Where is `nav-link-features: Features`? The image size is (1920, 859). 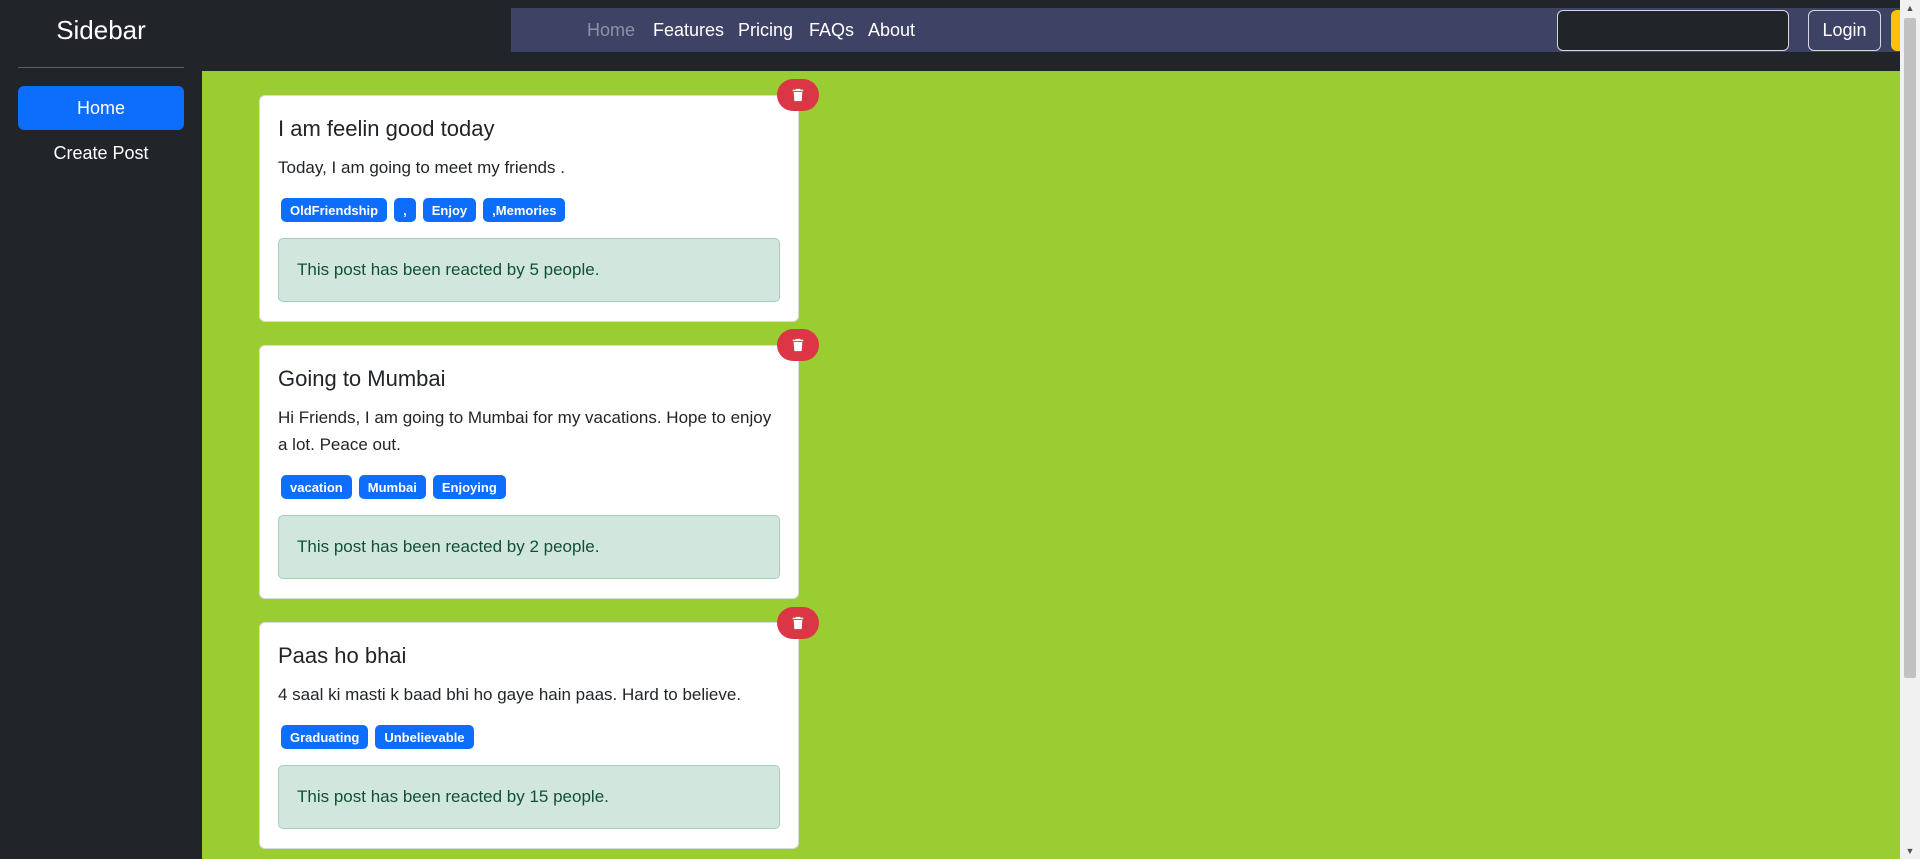
nav-link-features: Features is located at coordinates (688, 30).